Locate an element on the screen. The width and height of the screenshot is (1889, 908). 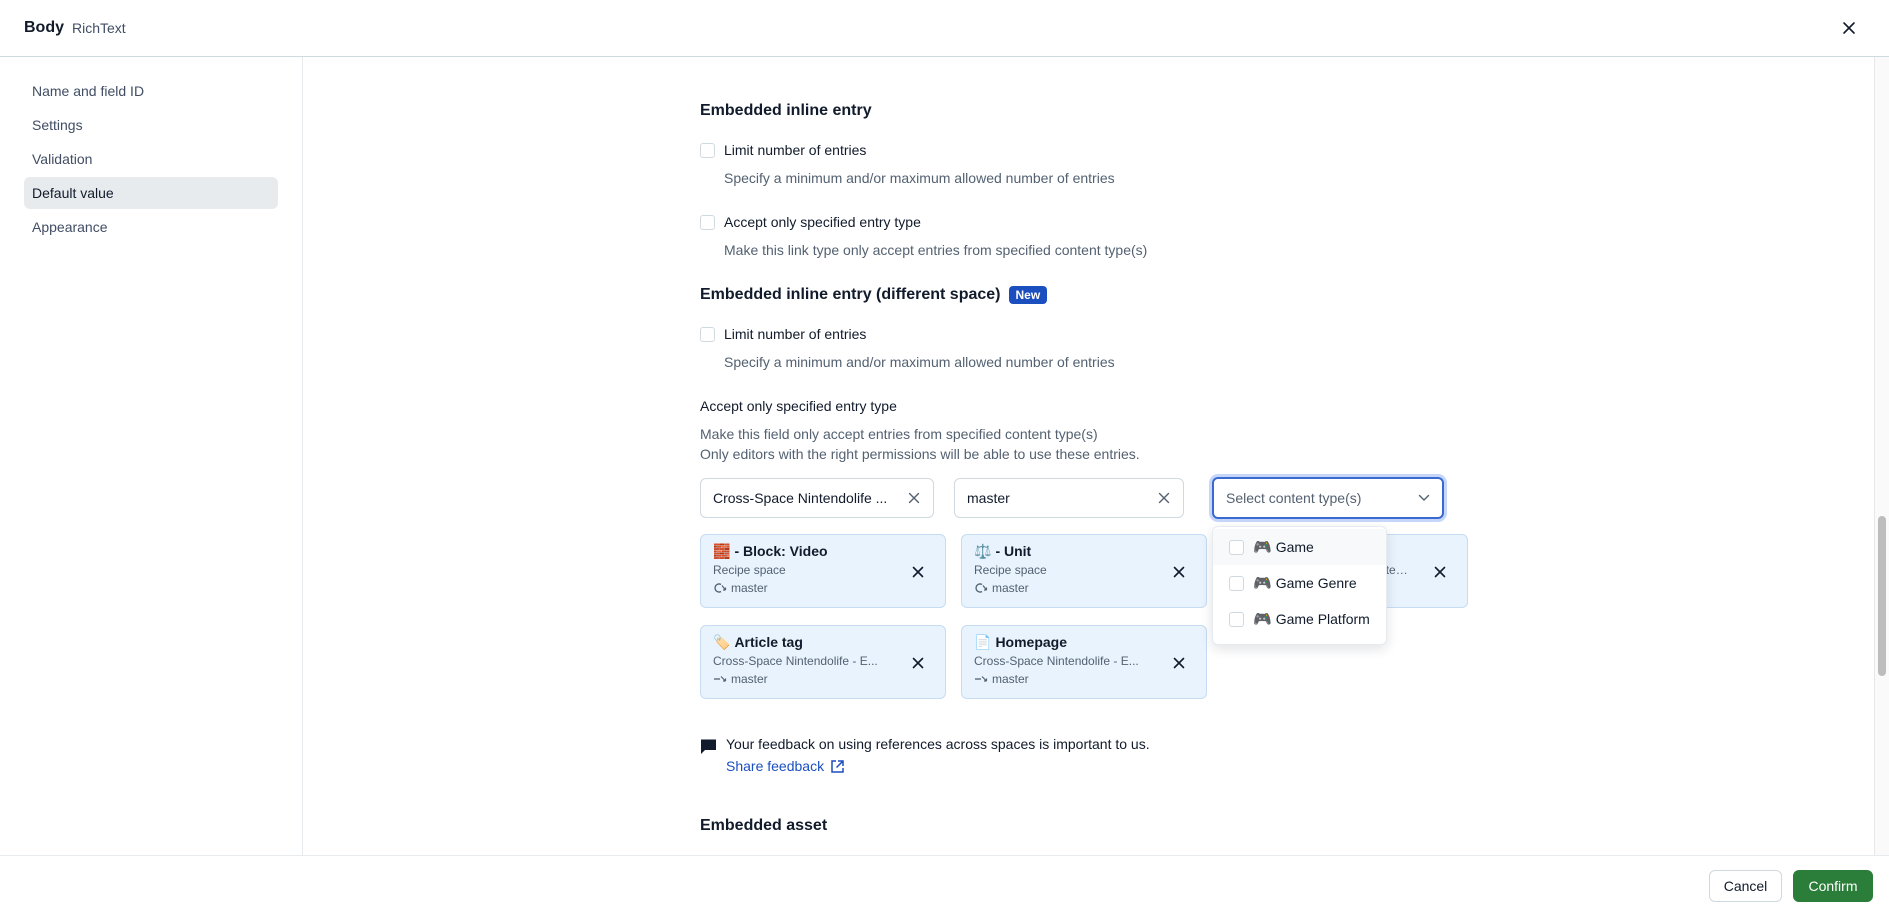
limit-entries-label: Limit number of entries is located at coordinates (795, 150).